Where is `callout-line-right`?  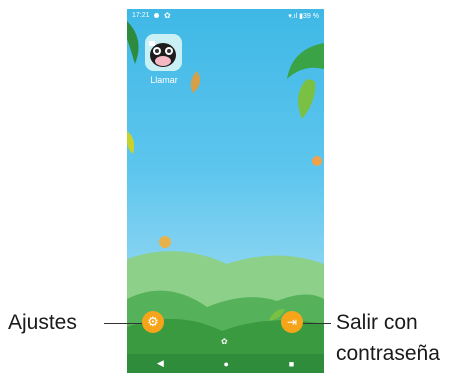 callout-line-right is located at coordinates (317, 323).